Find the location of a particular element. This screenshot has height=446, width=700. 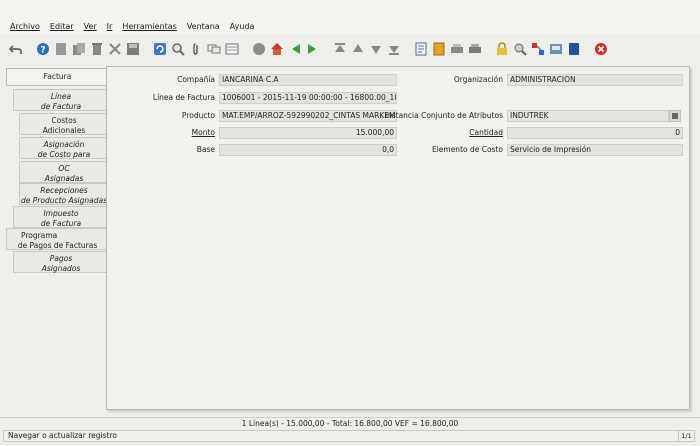

menu-ayuda: Ayuda is located at coordinates (242, 26).